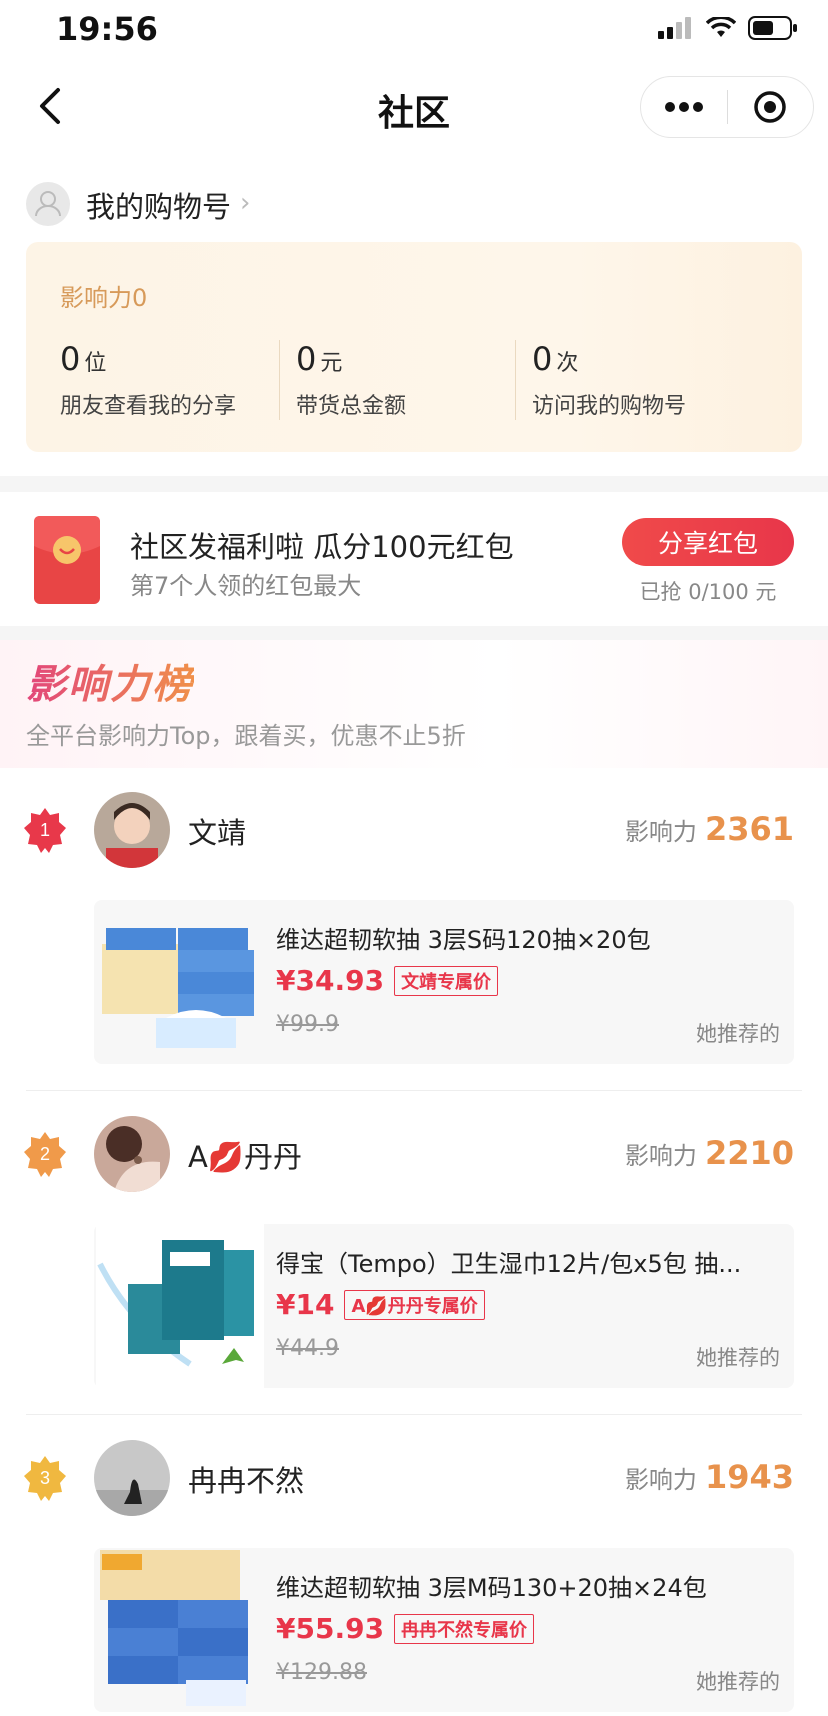 Image resolution: width=828 pixels, height=1716 pixels. I want to click on target-circle-icon, so click(770, 107).